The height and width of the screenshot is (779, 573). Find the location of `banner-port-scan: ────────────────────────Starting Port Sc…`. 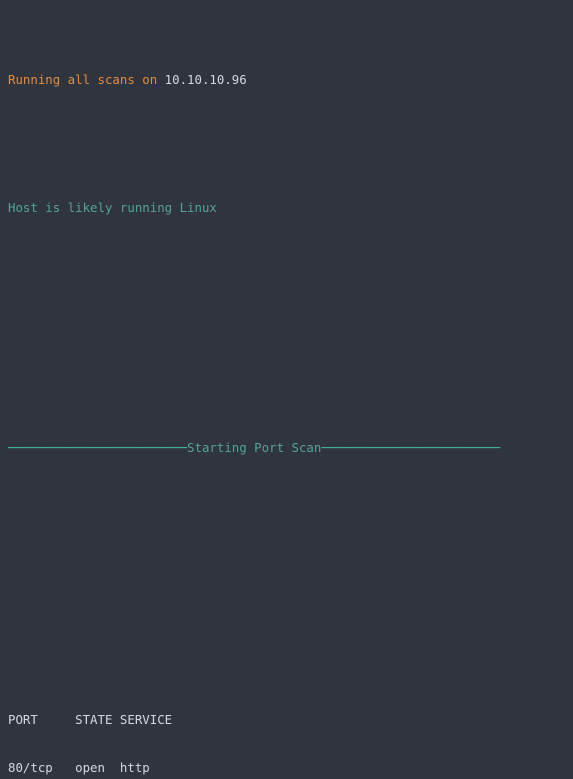

banner-port-scan: ────────────────────────Starting Port Sc… is located at coordinates (290, 448).